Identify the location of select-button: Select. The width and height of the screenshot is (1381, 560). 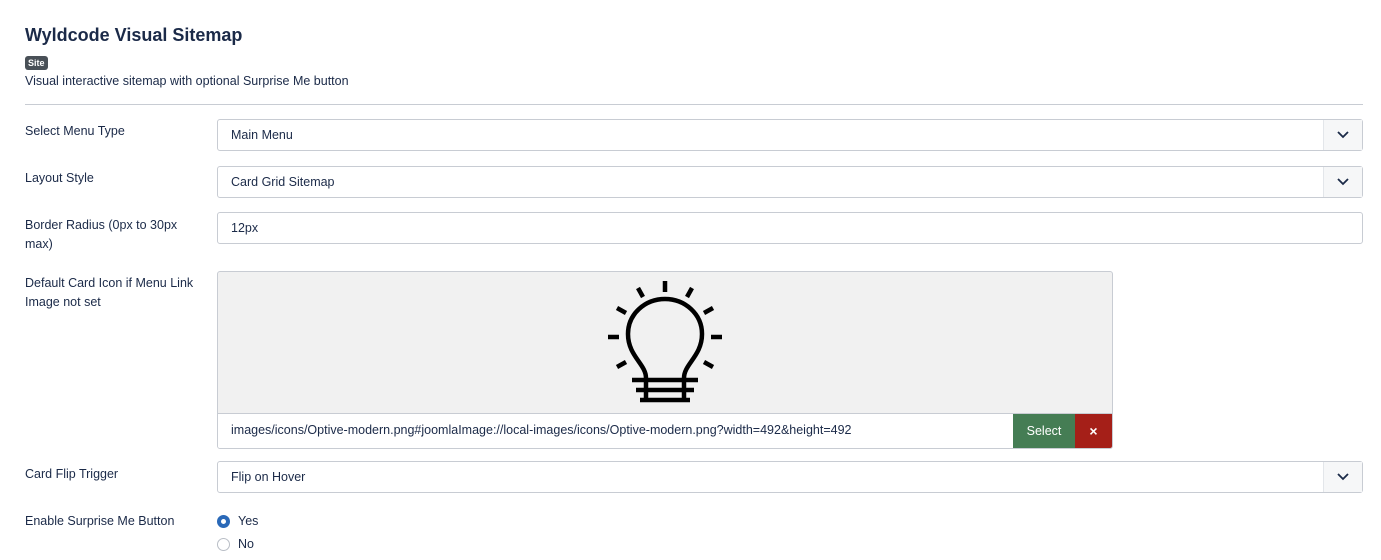
(1044, 431).